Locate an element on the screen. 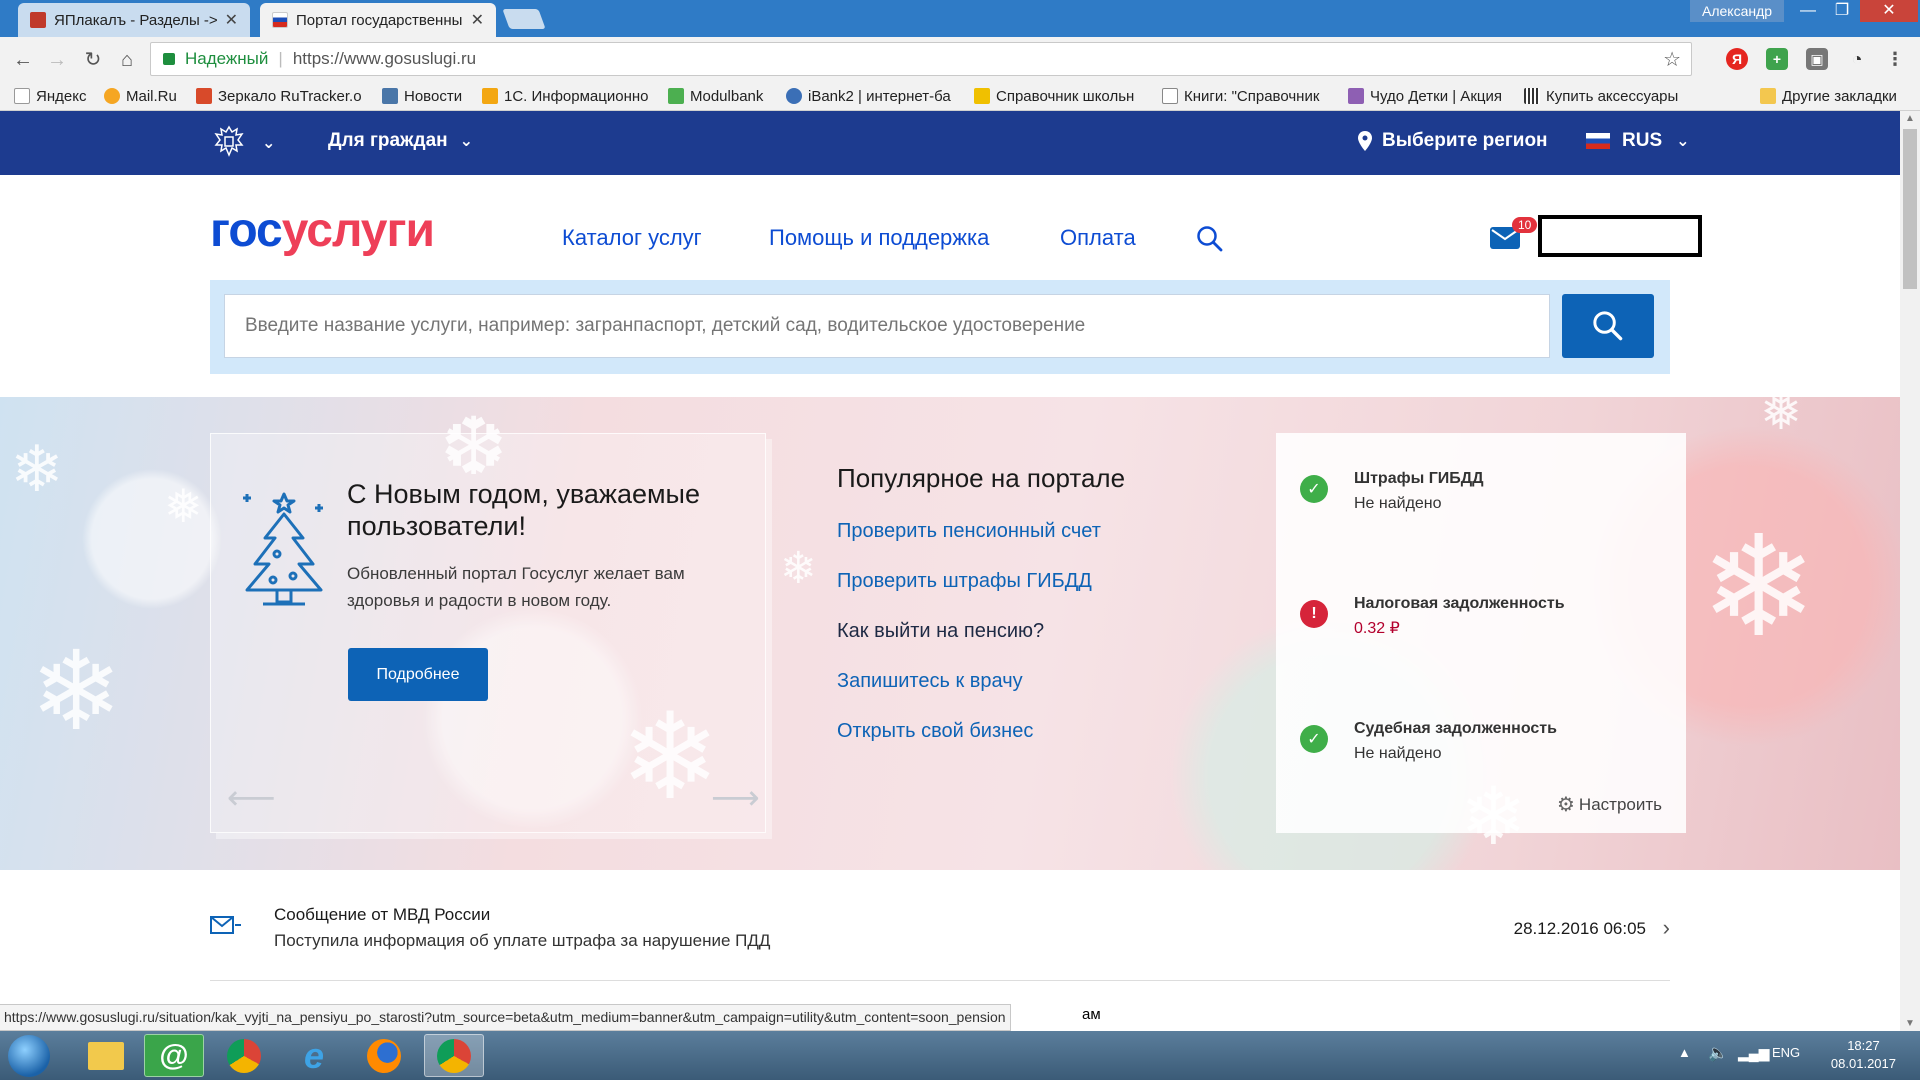 The image size is (1920, 1080). address-url: https://www.gosuslugi.ru is located at coordinates (384, 59).